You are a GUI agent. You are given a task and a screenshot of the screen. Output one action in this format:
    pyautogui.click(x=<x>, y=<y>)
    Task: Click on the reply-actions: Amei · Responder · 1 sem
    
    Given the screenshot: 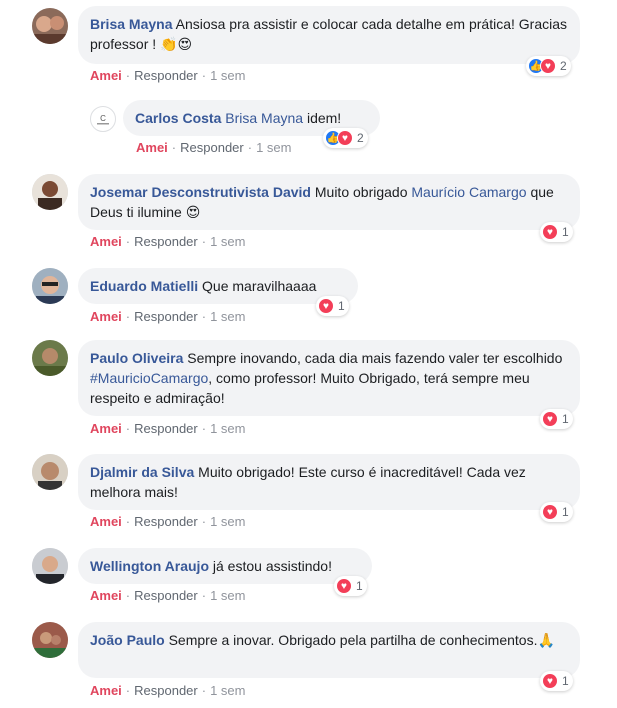 What is the action you would take?
    pyautogui.click(x=214, y=147)
    